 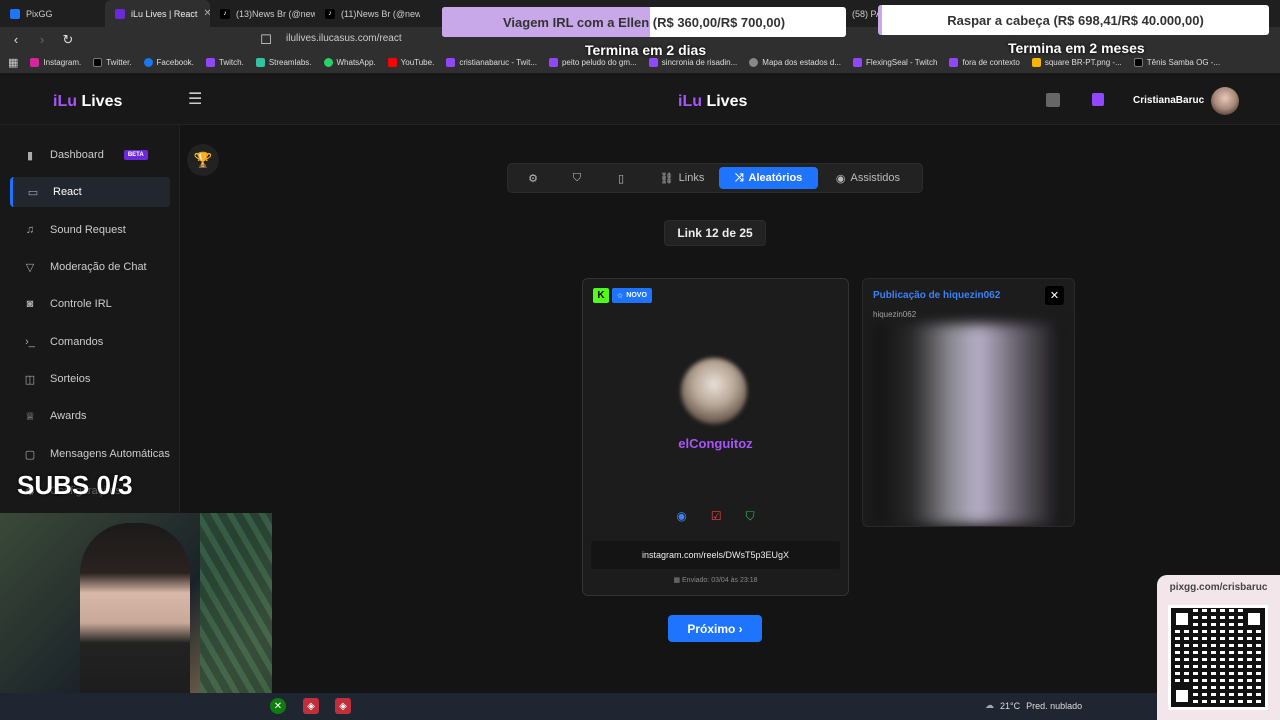 I want to click on goal-subtitle: Termina em 2 meses, so click(x=1076, y=48).